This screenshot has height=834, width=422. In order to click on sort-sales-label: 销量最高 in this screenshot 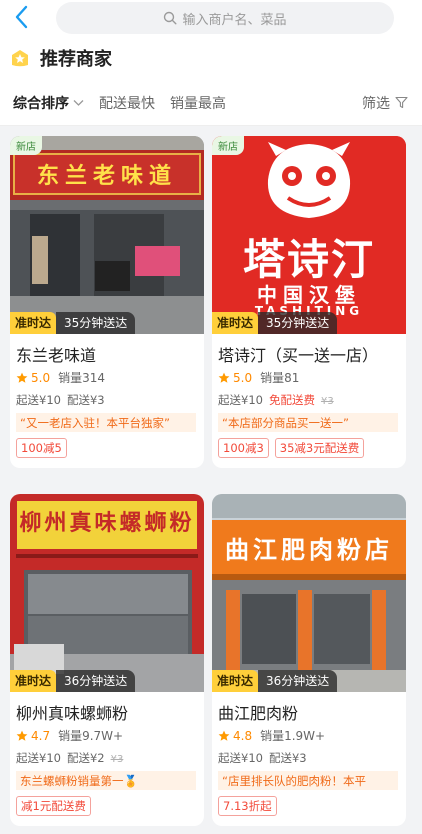, I will do `click(198, 103)`.